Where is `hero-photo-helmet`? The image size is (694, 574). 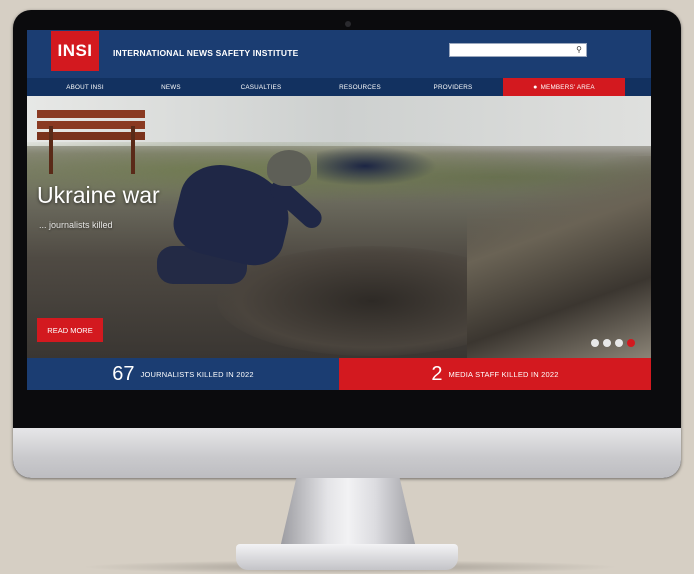 hero-photo-helmet is located at coordinates (289, 168).